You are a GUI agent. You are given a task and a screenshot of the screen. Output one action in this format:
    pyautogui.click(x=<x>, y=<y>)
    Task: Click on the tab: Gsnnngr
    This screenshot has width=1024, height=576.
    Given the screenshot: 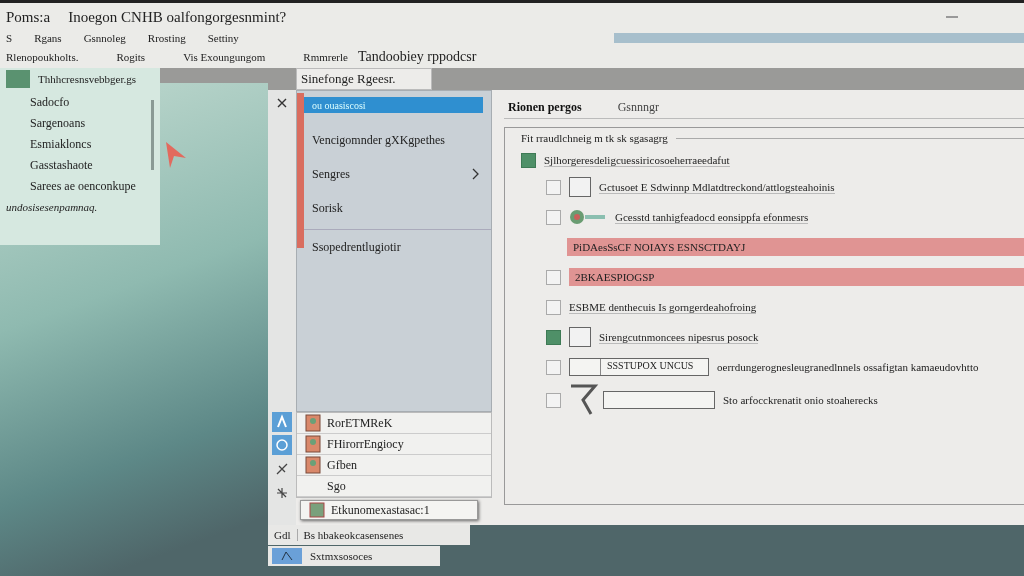 What is the action you would take?
    pyautogui.click(x=638, y=107)
    